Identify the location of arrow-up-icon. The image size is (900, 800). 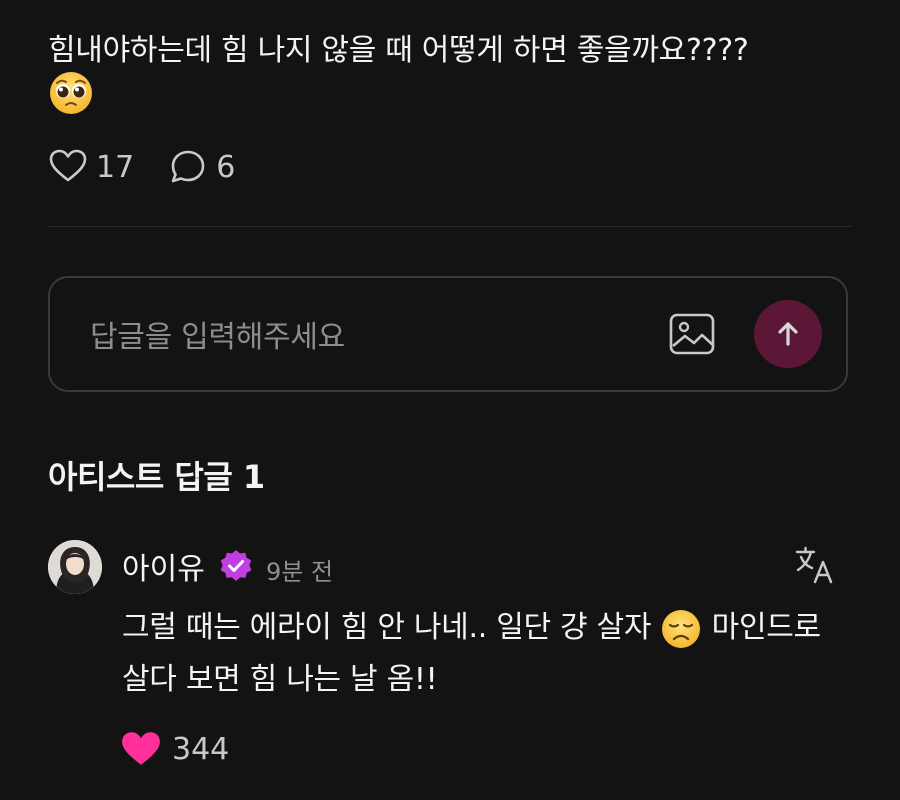
(788, 334).